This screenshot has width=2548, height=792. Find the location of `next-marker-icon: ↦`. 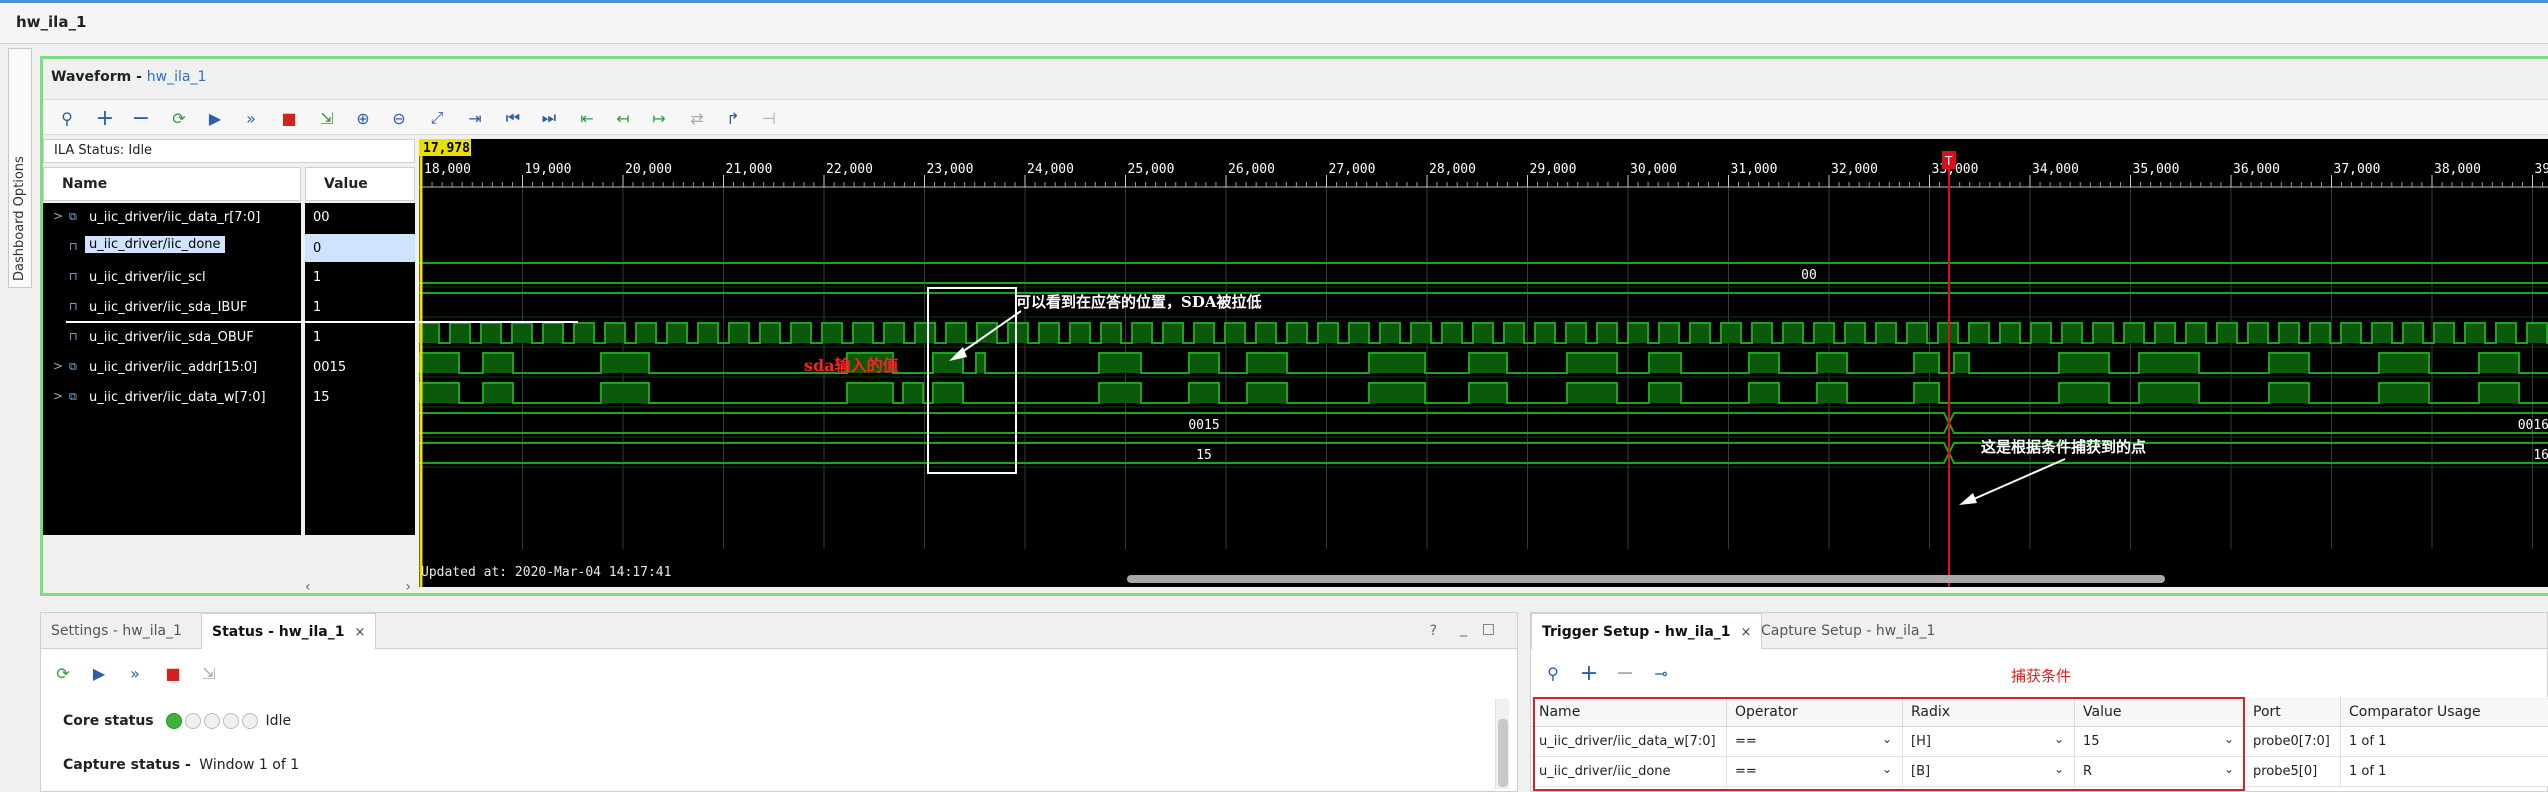

next-marker-icon: ↦ is located at coordinates (659, 118).